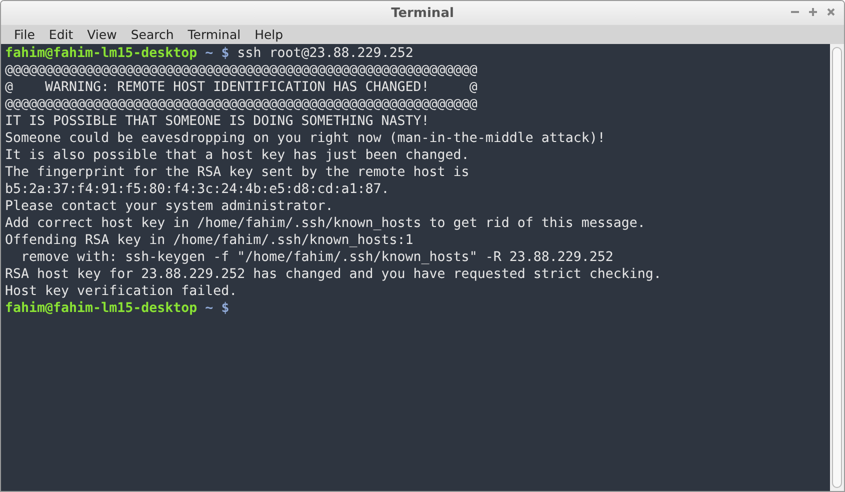 The width and height of the screenshot is (845, 492). Describe the element at coordinates (831, 12) in the screenshot. I see `close-icon` at that location.